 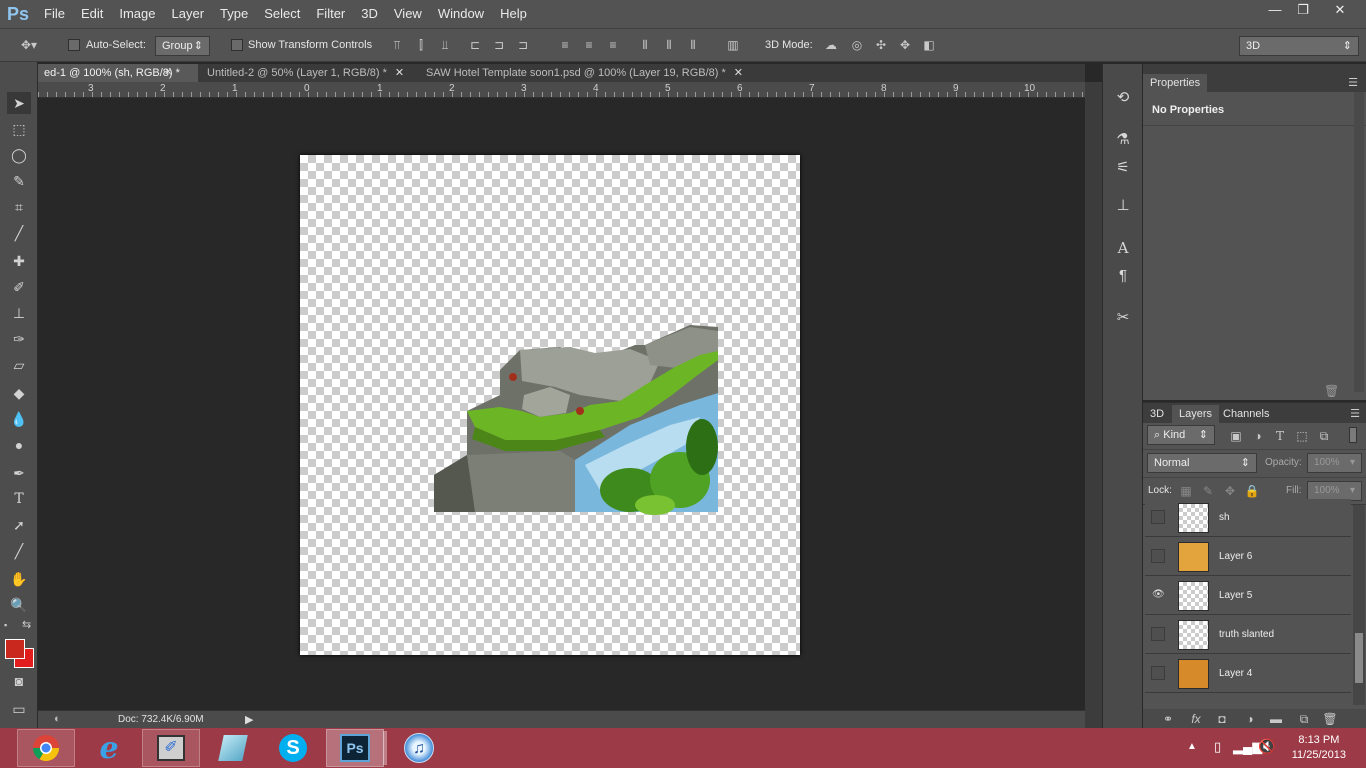 I want to click on blend-mode-dropdown: Normal ⇕, so click(x=1202, y=463).